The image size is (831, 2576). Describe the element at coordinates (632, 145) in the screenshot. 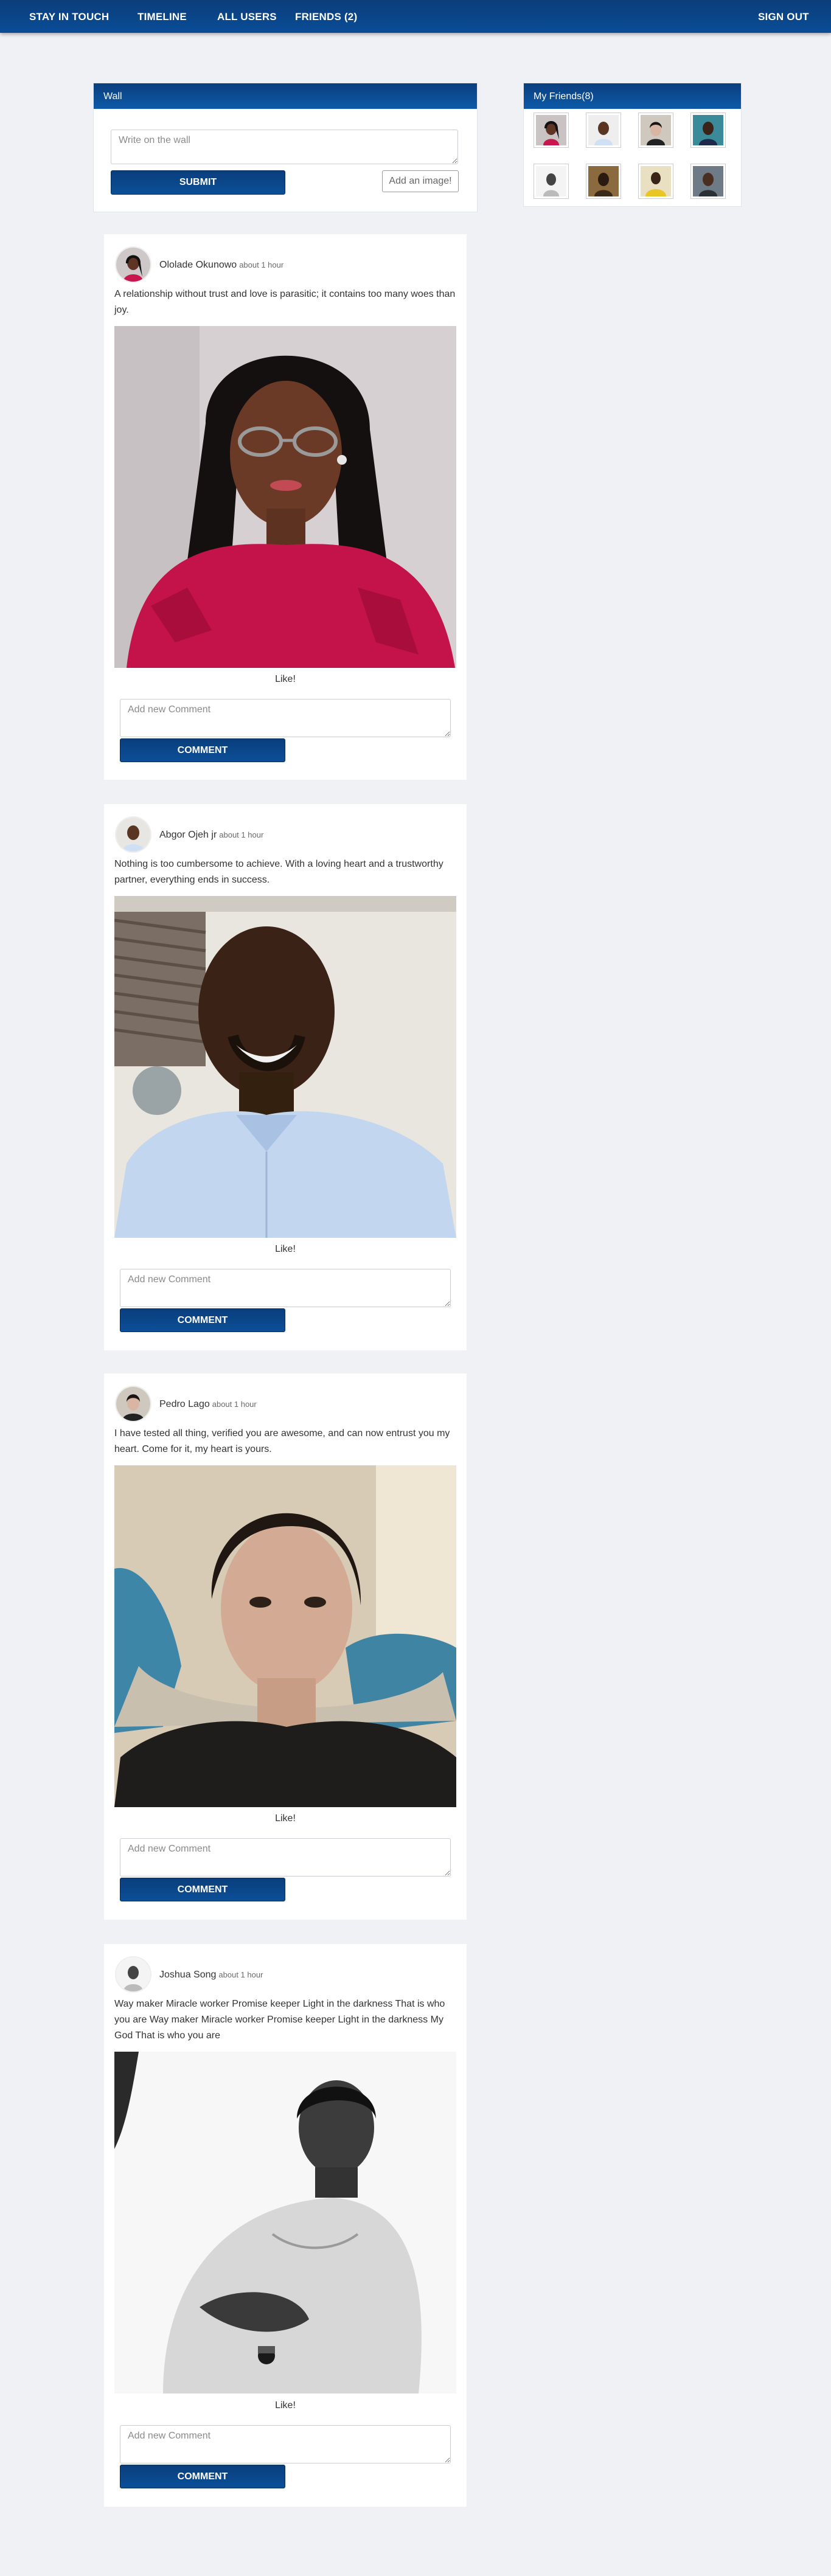

I see `friends-panel: My Friends(8)` at that location.